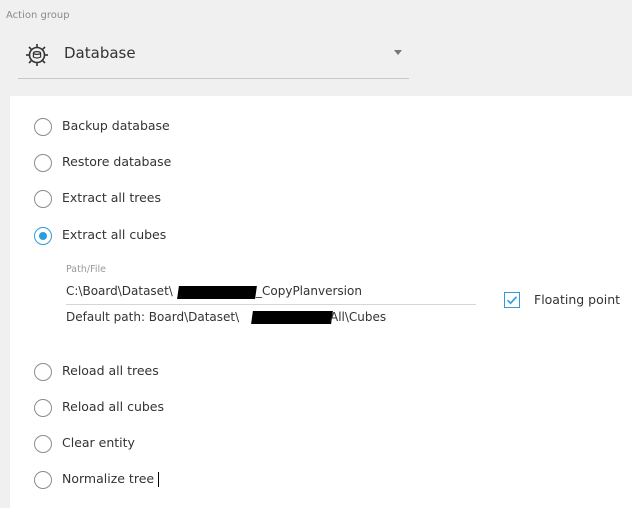 This screenshot has width=632, height=508. Describe the element at coordinates (43, 236) in the screenshot. I see `radio-button-selected-icon` at that location.